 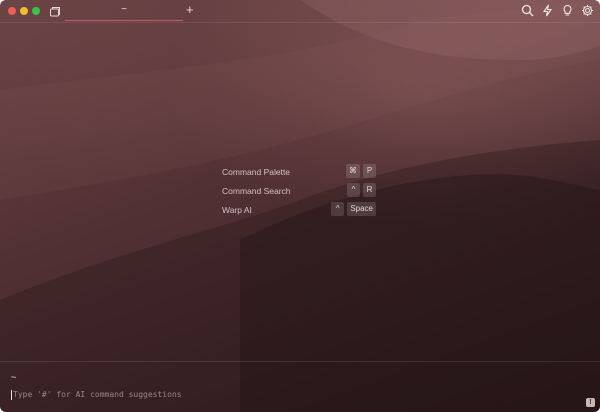 What do you see at coordinates (361, 171) in the screenshot?
I see `shortcut-keys: ⌘ P` at bounding box center [361, 171].